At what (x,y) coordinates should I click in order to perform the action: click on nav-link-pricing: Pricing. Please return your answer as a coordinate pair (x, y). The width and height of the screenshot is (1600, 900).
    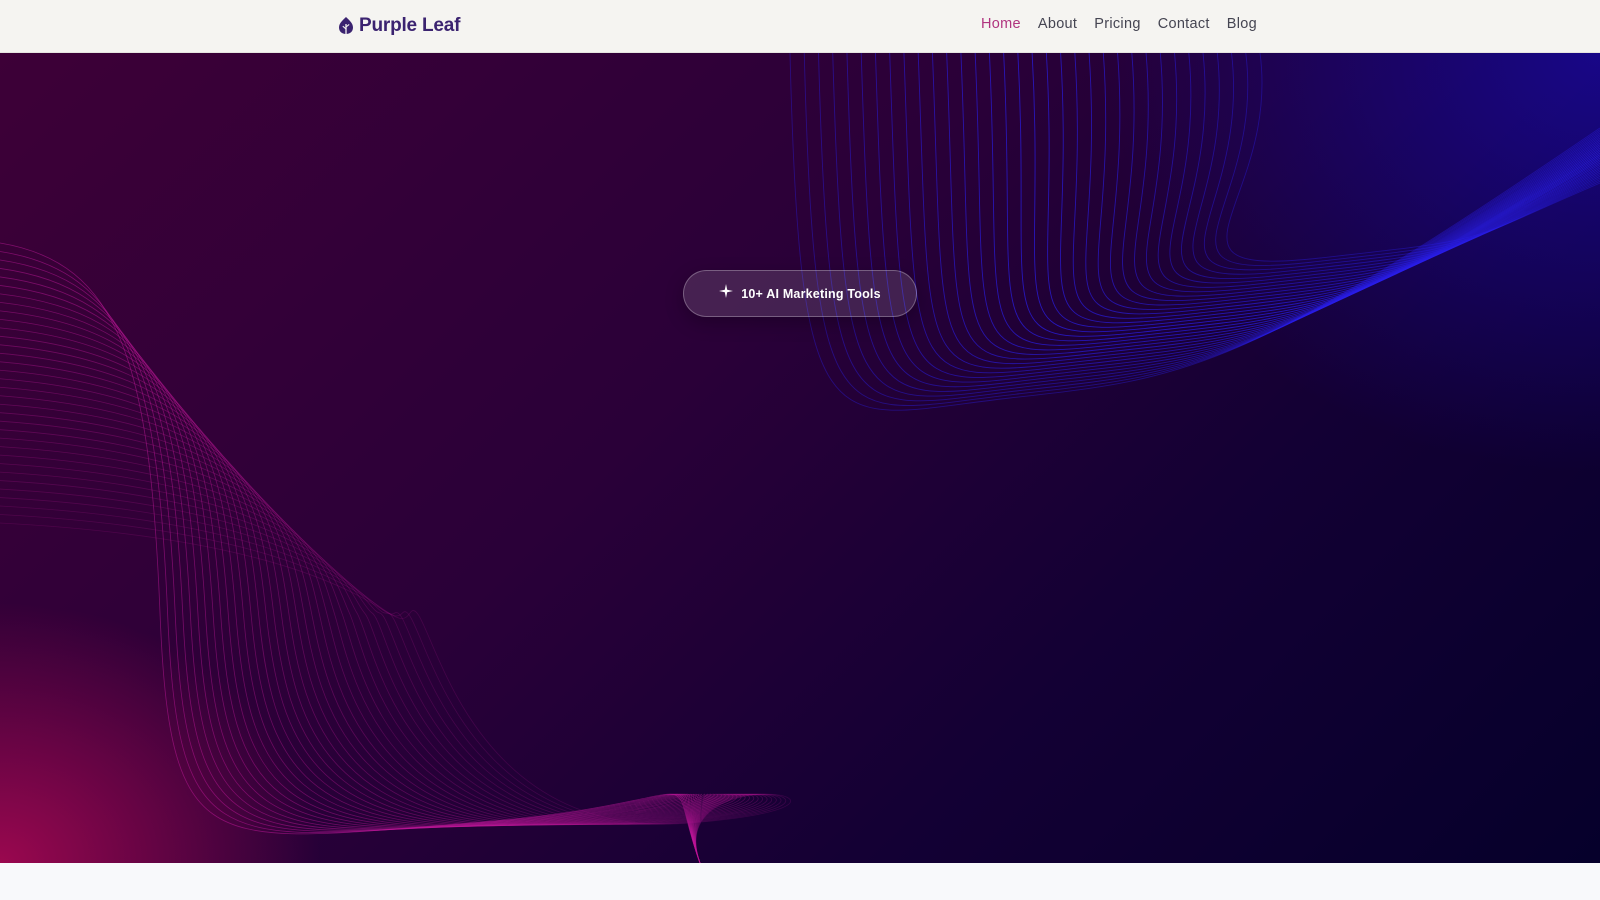
    Looking at the image, I should click on (1117, 24).